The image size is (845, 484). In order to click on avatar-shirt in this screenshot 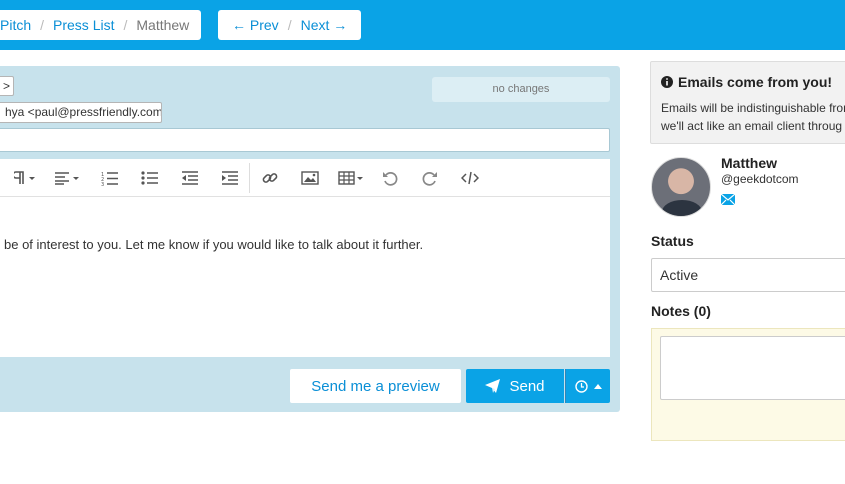, I will do `click(682, 208)`.